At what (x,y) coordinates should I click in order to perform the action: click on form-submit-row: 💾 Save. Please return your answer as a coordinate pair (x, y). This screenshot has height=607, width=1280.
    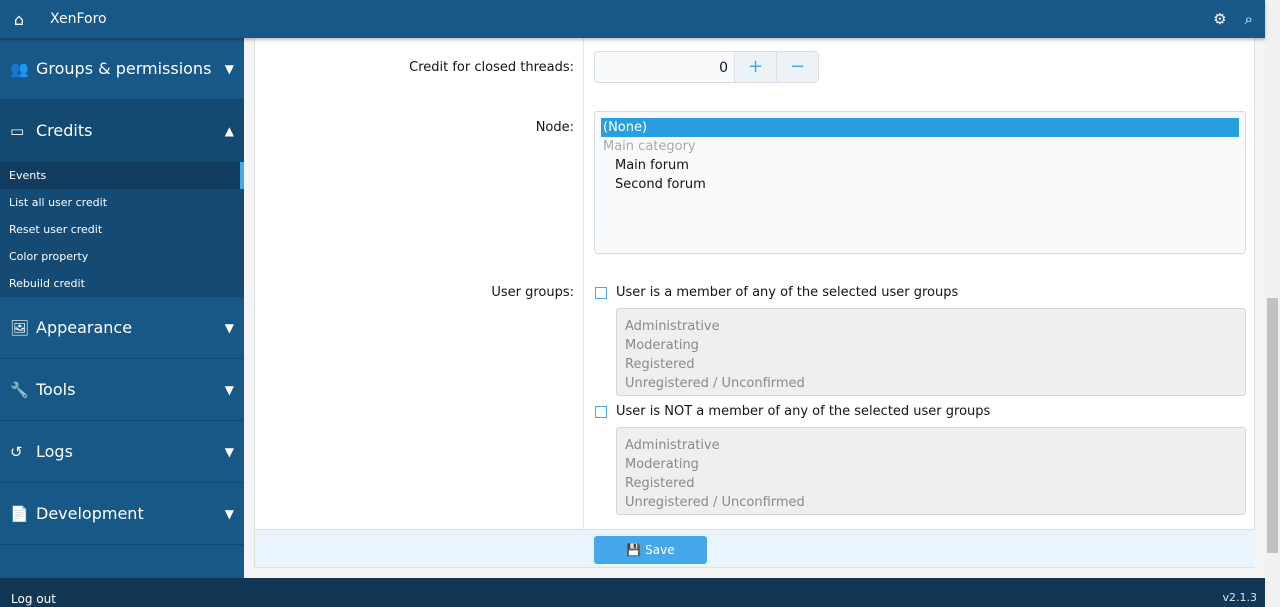
    Looking at the image, I should click on (755, 548).